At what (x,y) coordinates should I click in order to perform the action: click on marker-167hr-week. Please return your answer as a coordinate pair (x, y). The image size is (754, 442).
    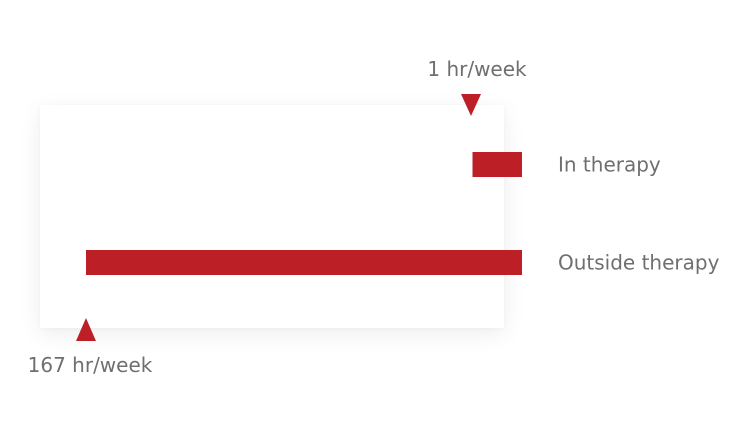
    Looking at the image, I should click on (86, 329).